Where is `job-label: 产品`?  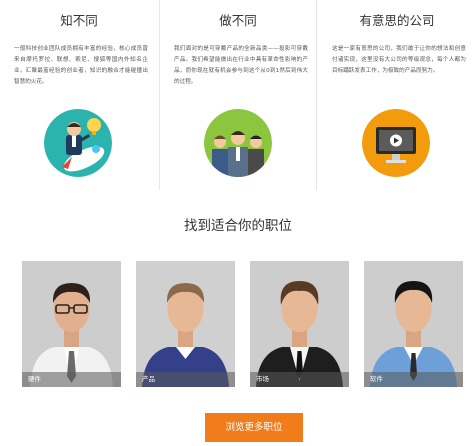
job-label: 产品 is located at coordinates (185, 379).